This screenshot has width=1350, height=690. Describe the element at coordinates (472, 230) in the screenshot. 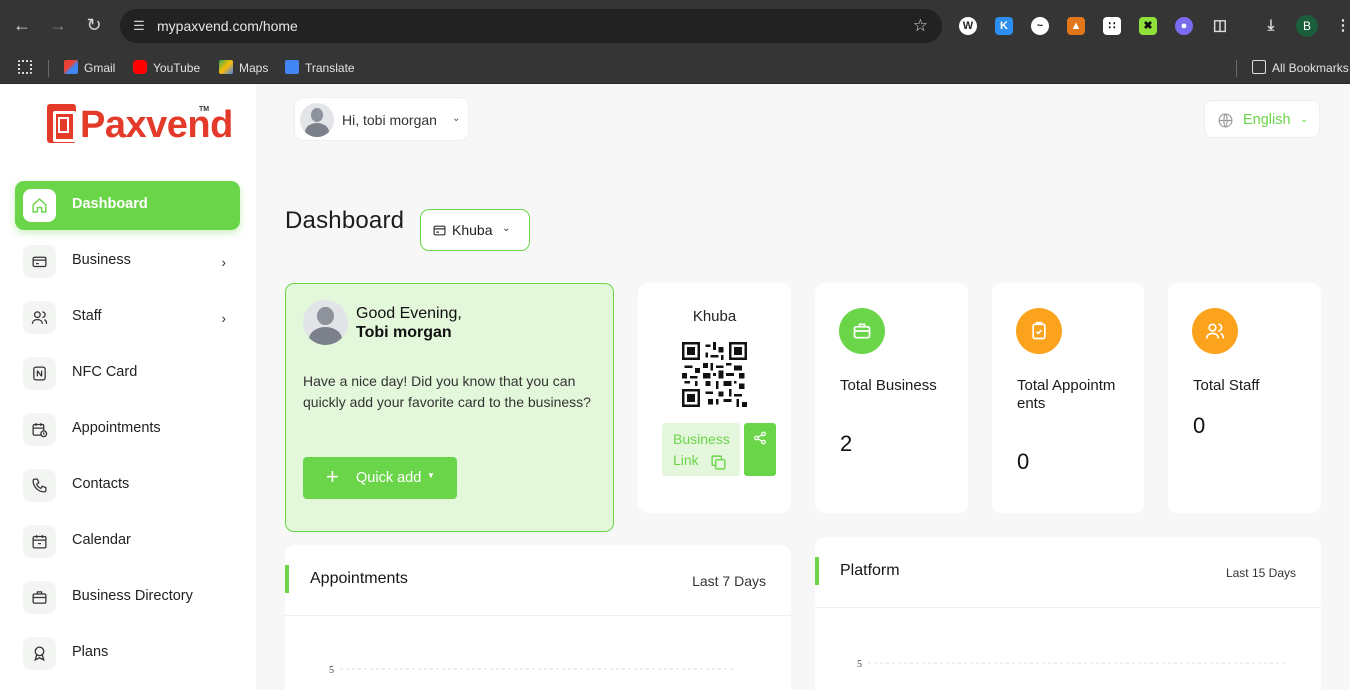

I see `business-select-label: Khuba` at that location.